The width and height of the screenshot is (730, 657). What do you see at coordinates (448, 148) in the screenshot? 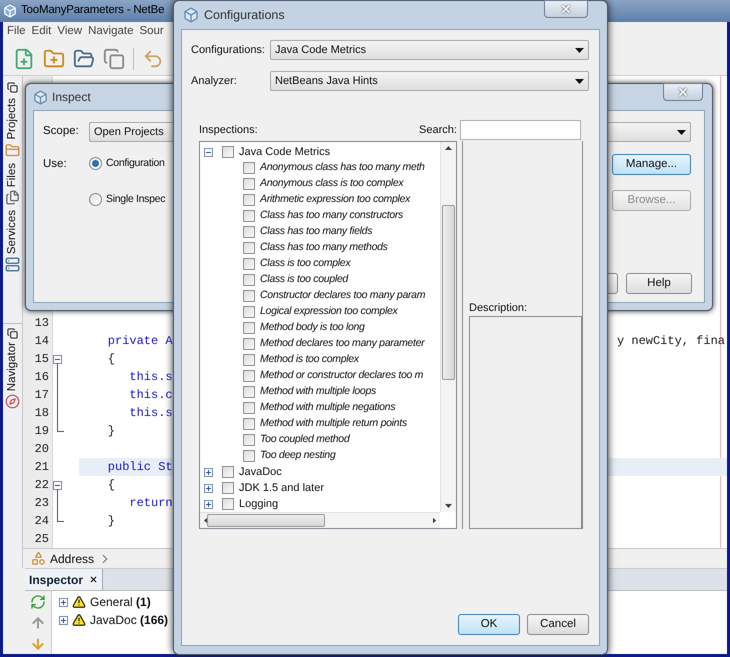
I see `scroll-up-icon` at bounding box center [448, 148].